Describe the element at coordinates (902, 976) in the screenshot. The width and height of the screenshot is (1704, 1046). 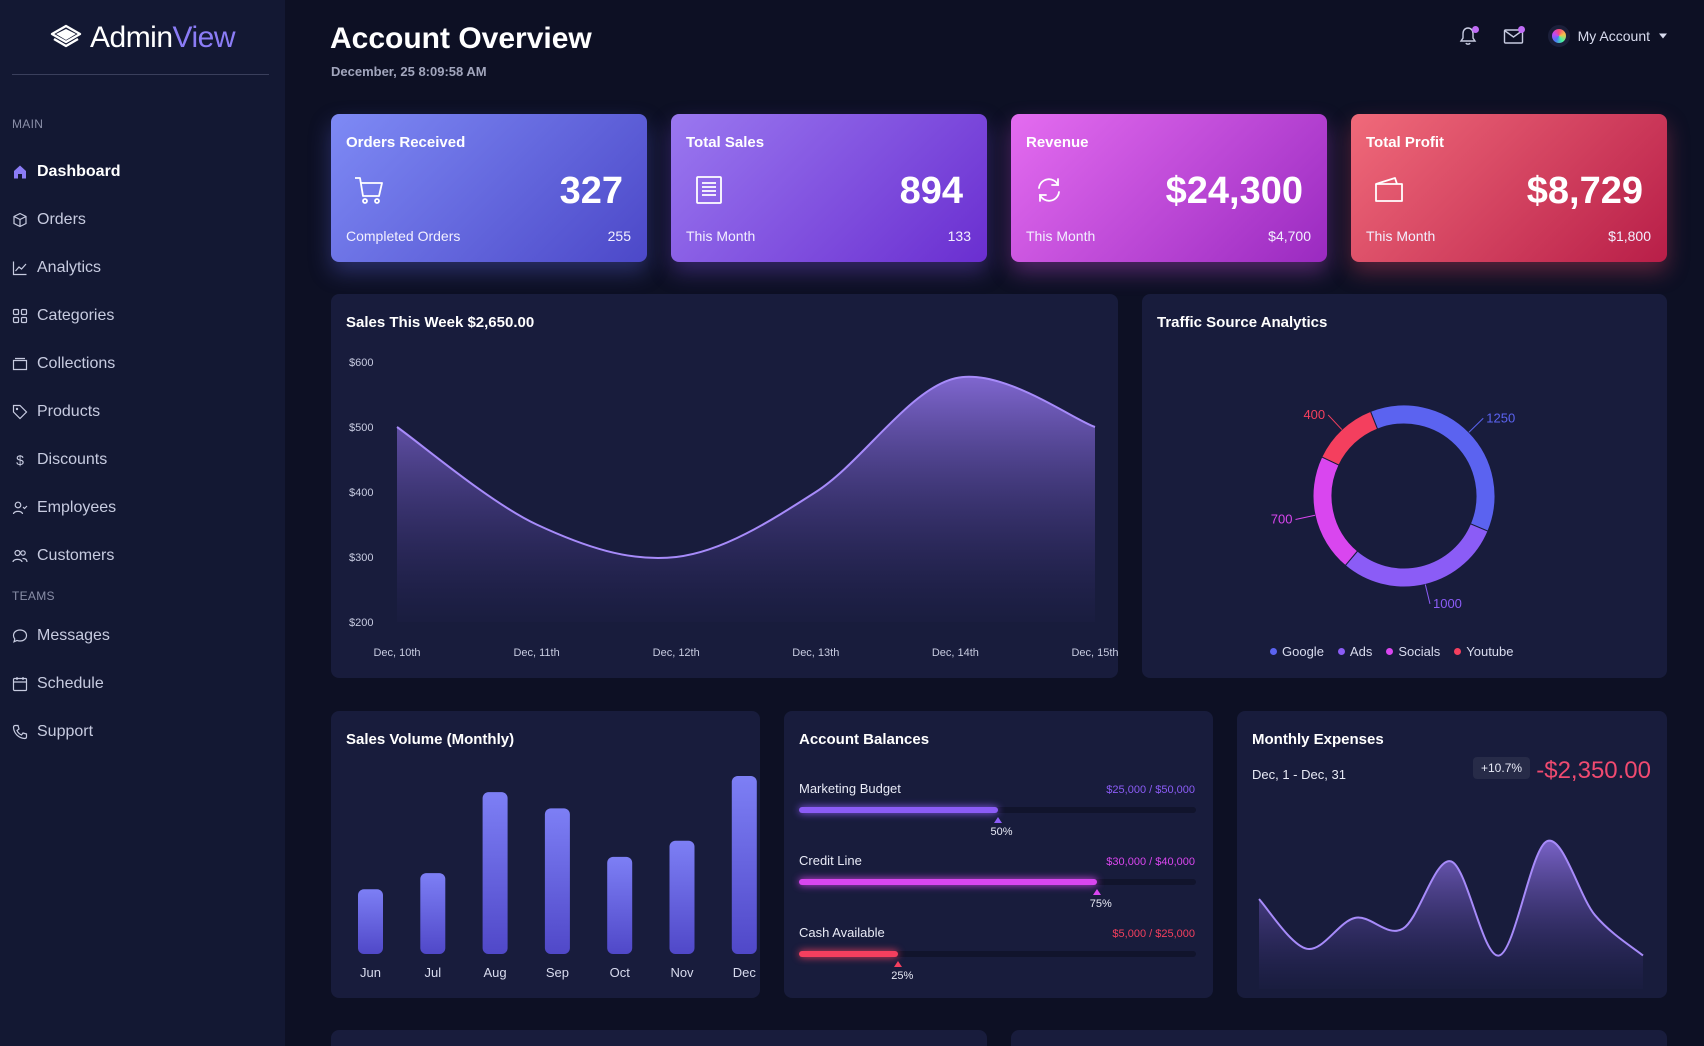
I see `balance-percent: 25%` at that location.